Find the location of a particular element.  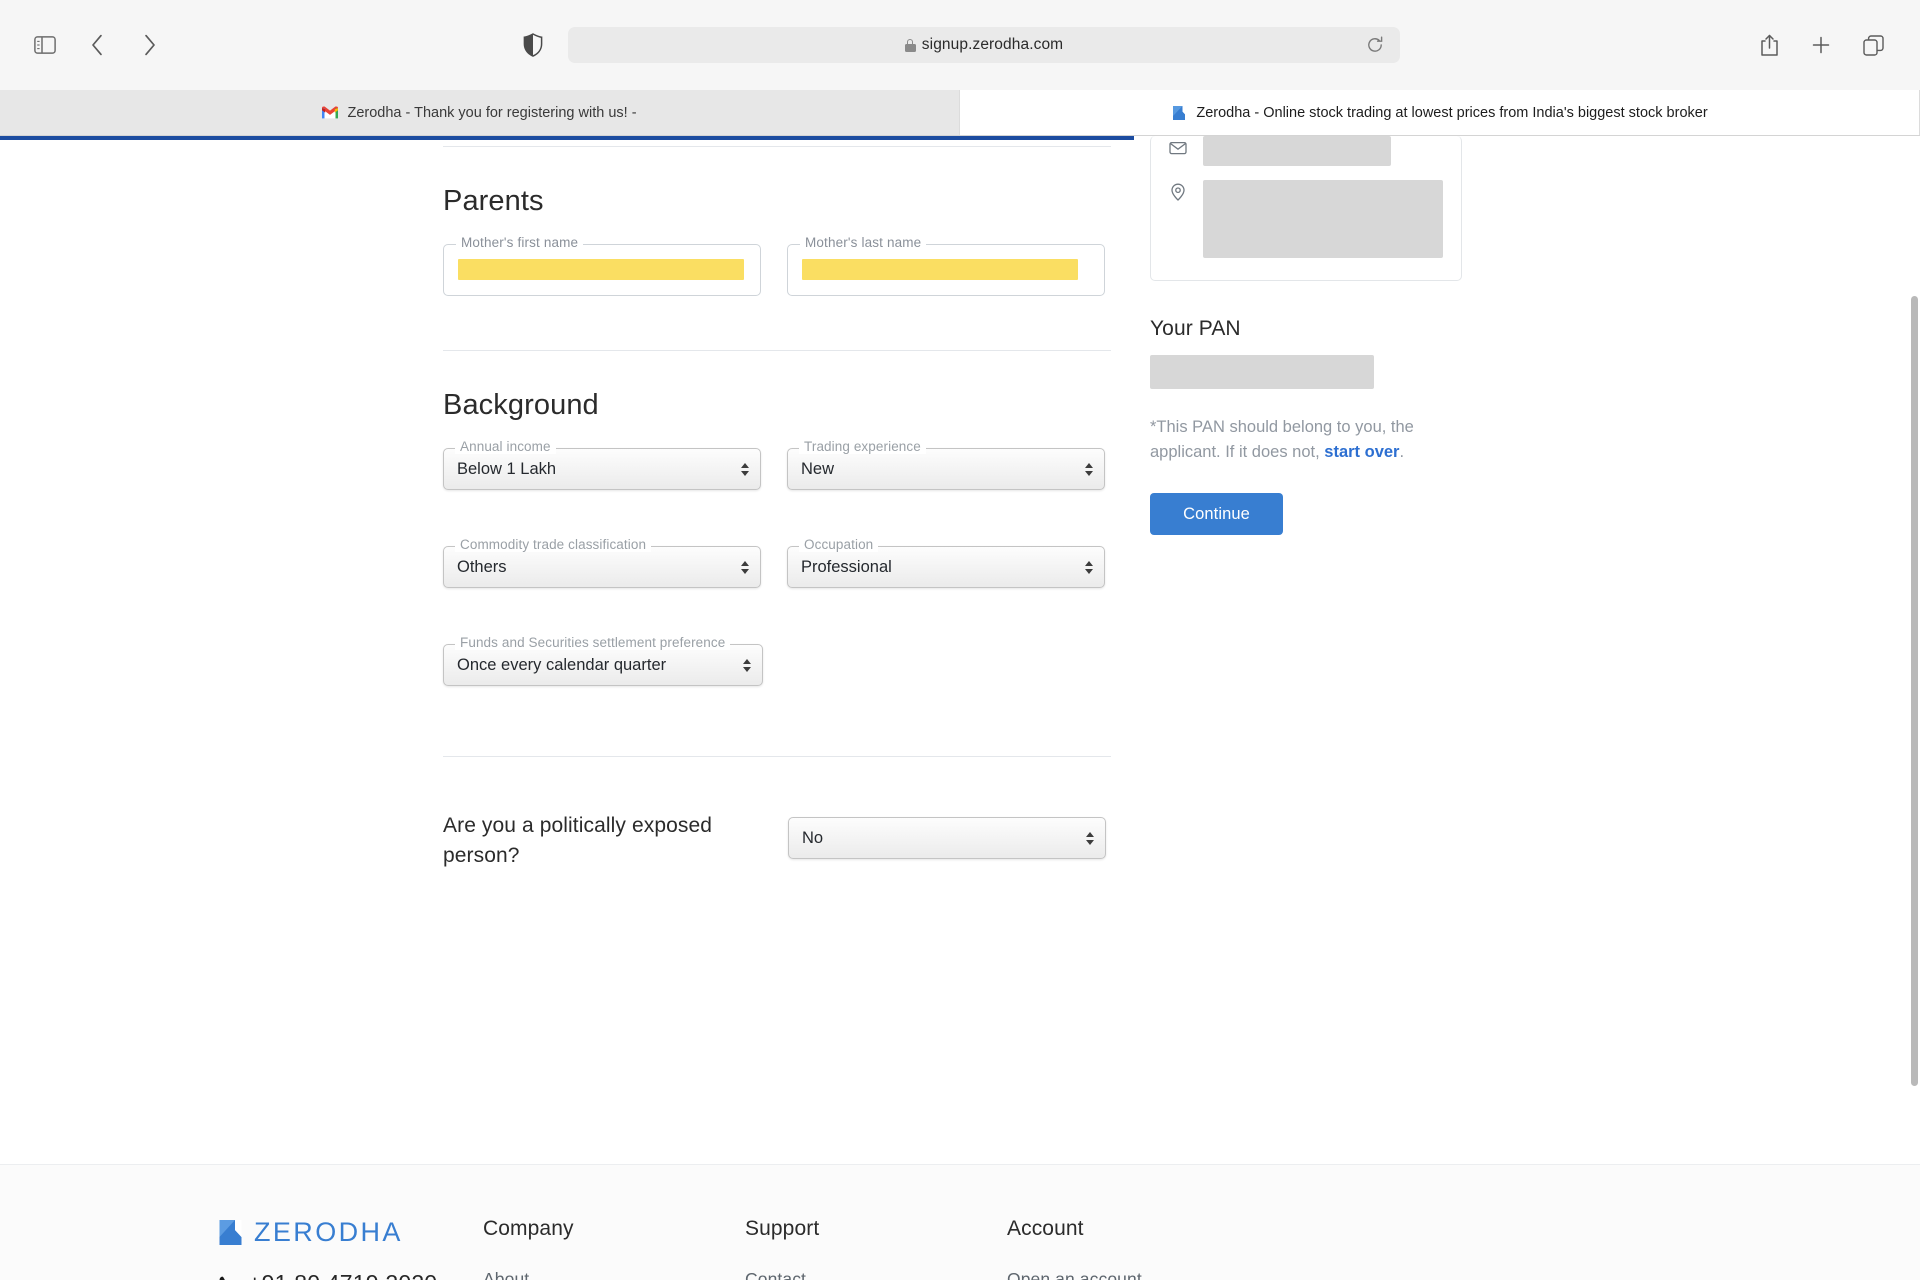

footer-link-about: About is located at coordinates (614, 1274).